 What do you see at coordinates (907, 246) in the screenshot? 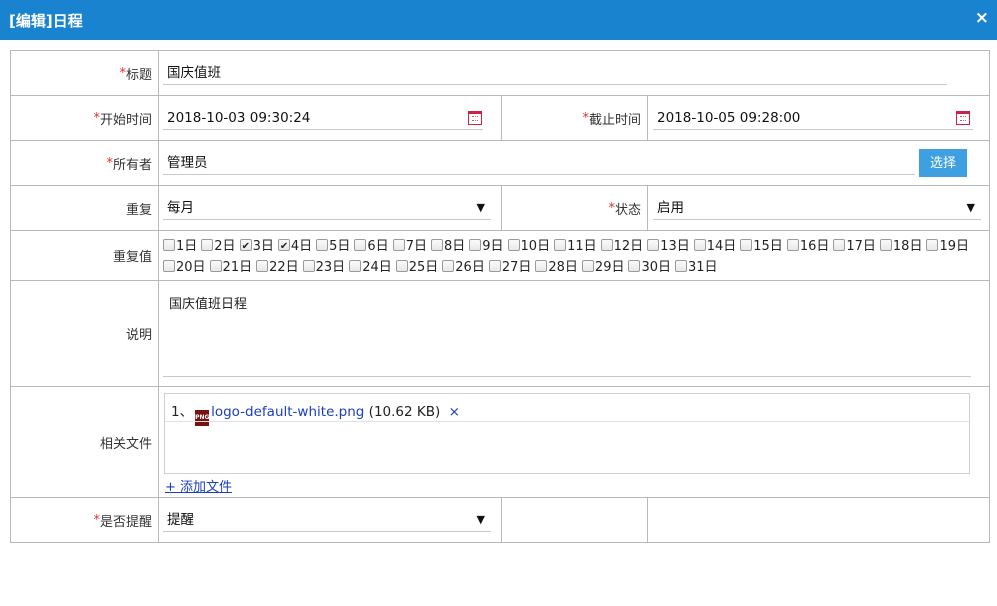
I see `repeat-day-label: 18日` at bounding box center [907, 246].